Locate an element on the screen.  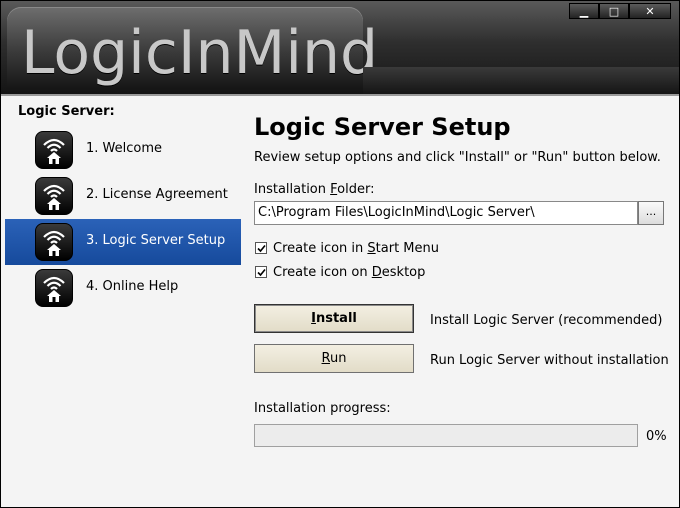
button-label: nstall is located at coordinates (336, 318).